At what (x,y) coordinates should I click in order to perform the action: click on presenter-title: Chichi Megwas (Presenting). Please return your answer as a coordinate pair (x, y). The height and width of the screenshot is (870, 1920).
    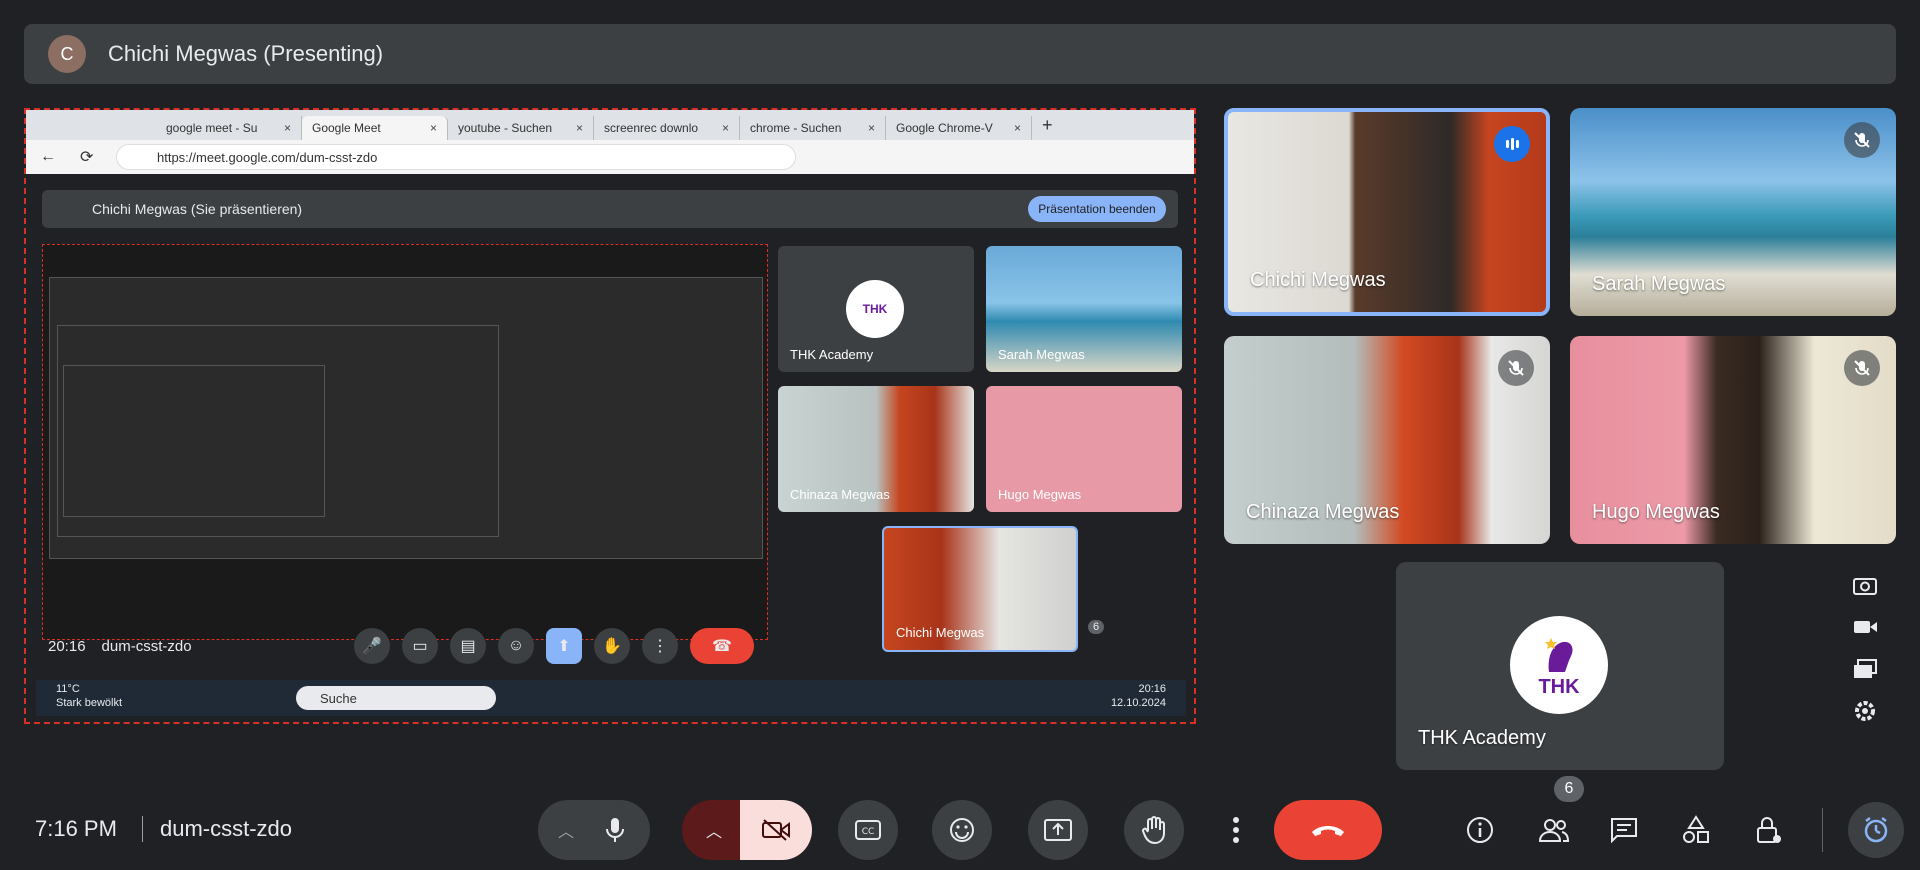
    Looking at the image, I should click on (246, 53).